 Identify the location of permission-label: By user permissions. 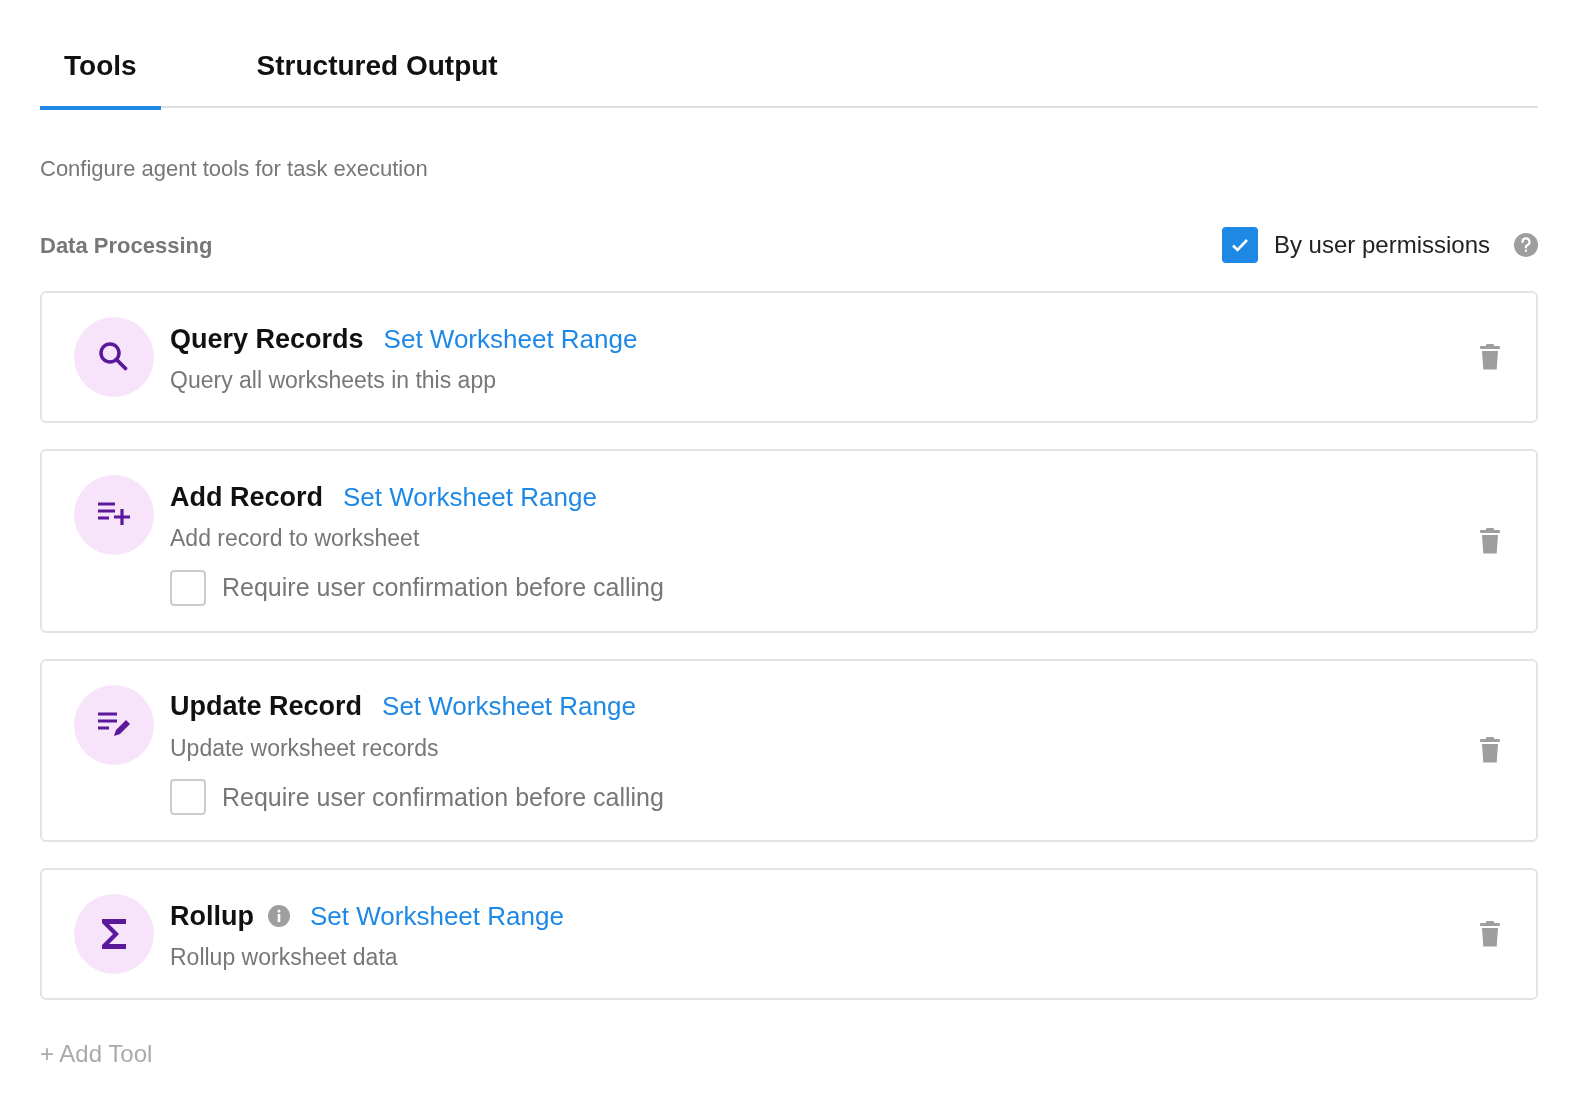
(1381, 245).